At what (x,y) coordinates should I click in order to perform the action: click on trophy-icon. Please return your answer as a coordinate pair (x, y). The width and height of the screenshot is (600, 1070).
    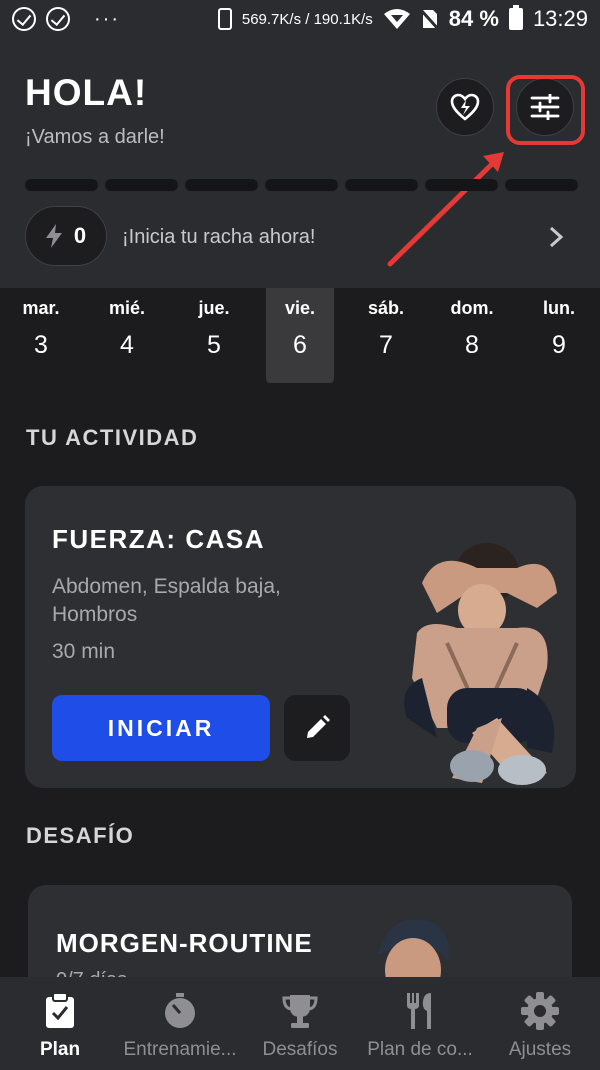
    Looking at the image, I should click on (300, 1011).